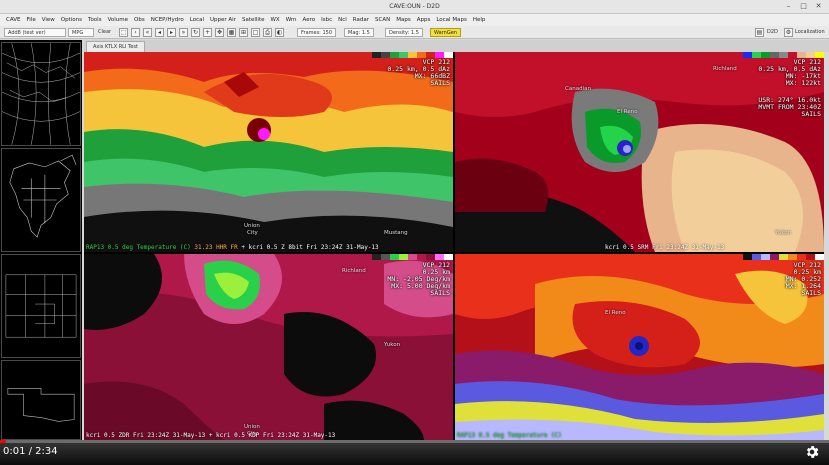 Image resolution: width=829 pixels, height=465 pixels. What do you see at coordinates (171, 32) in the screenshot?
I see `step-forward-icon: ▸` at bounding box center [171, 32].